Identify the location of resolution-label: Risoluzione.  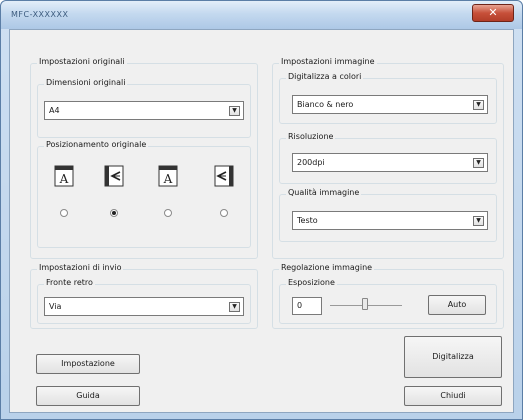
(311, 136).